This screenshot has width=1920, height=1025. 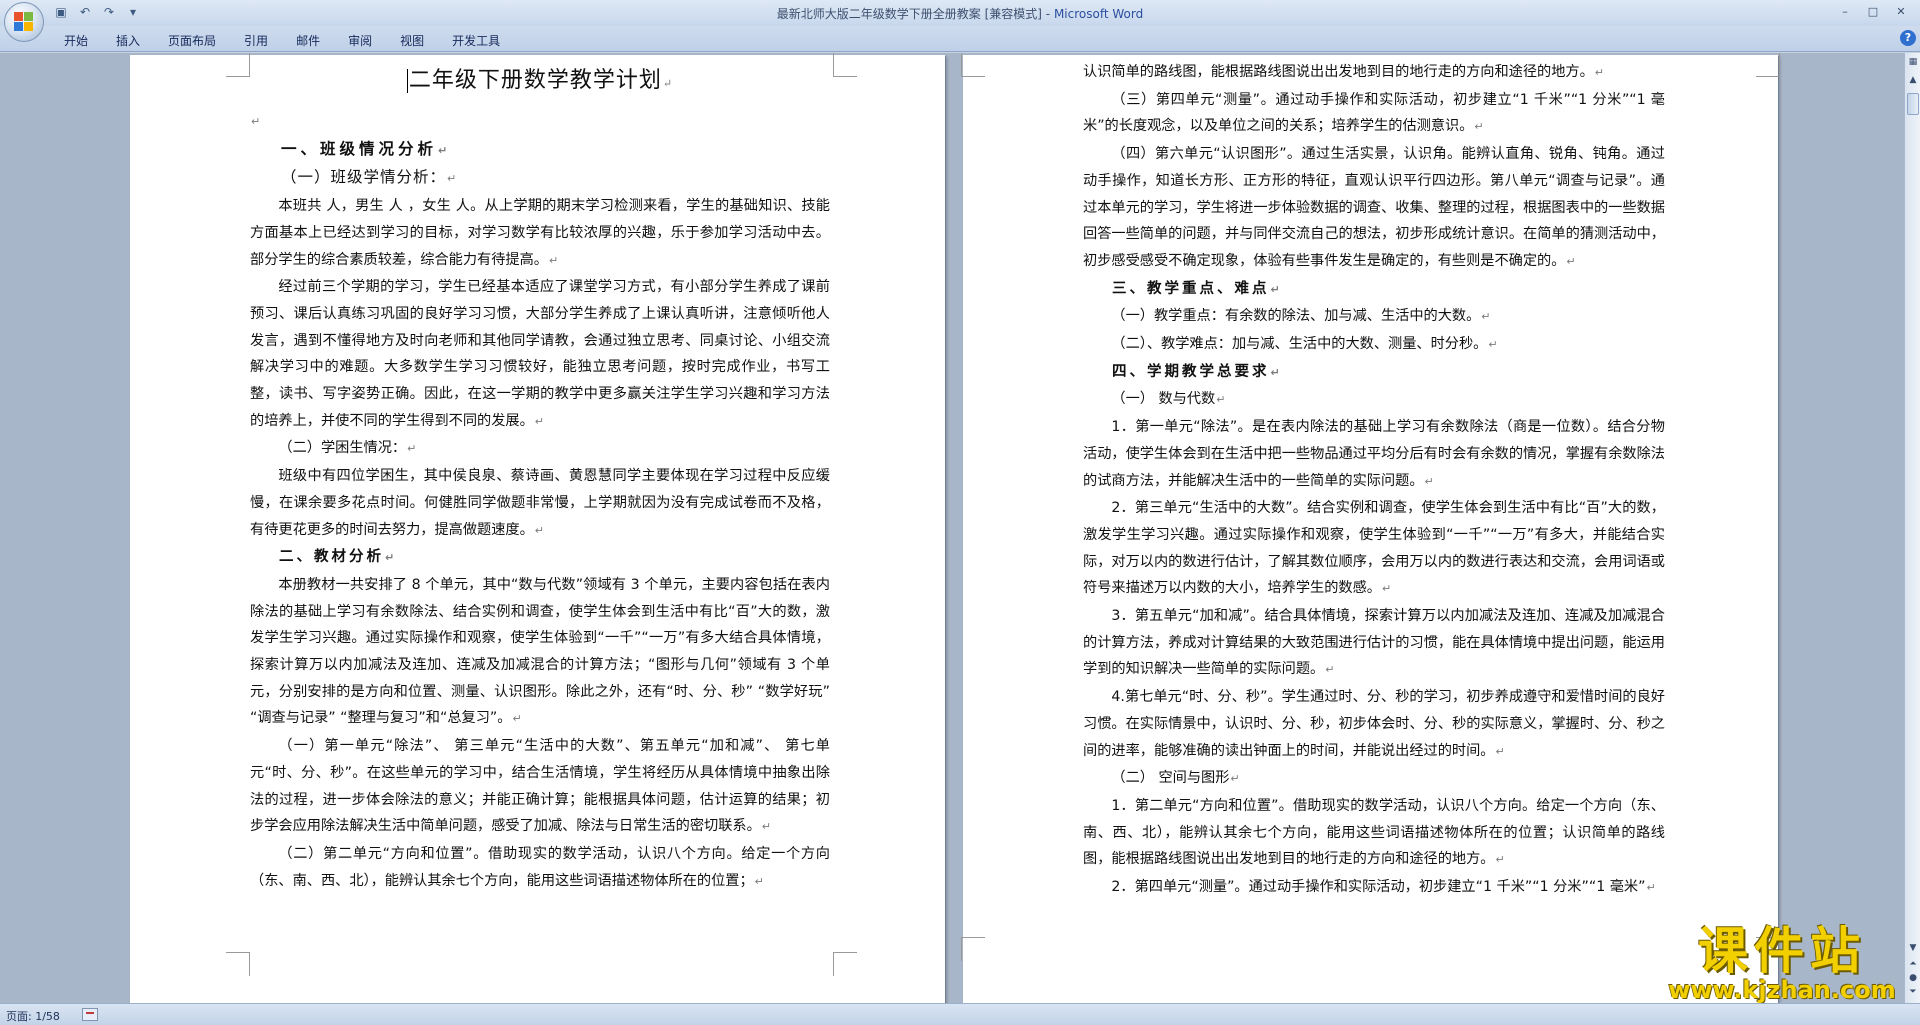 What do you see at coordinates (1913, 80) in the screenshot?
I see `scroll-up-icon: ▲` at bounding box center [1913, 80].